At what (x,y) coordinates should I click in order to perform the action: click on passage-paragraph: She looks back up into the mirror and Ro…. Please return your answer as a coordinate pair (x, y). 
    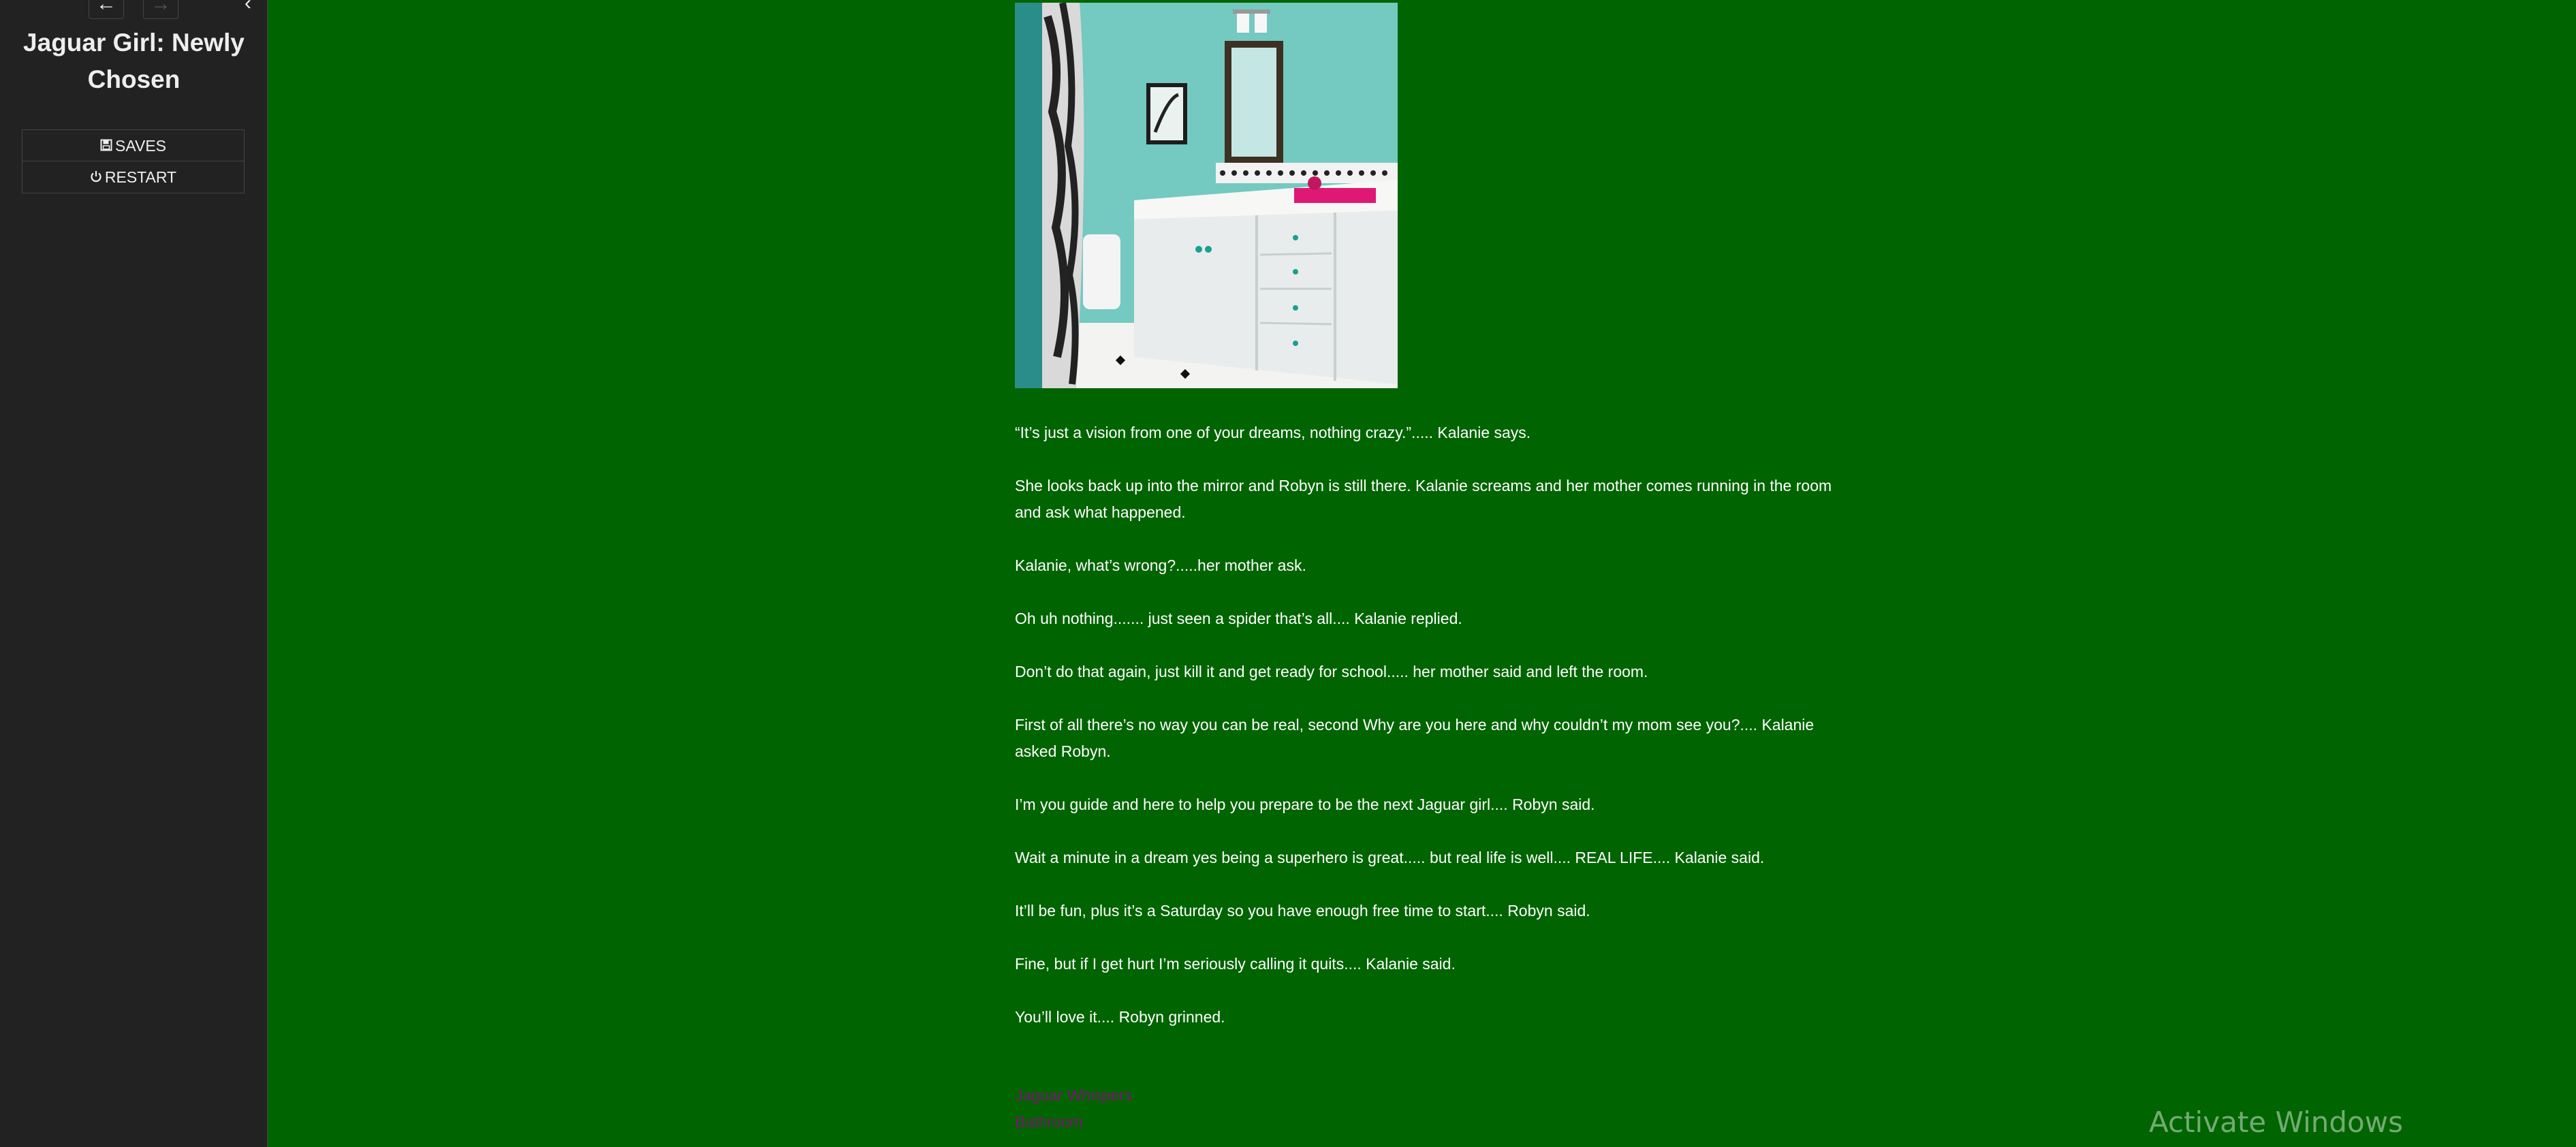
    Looking at the image, I should click on (1423, 499).